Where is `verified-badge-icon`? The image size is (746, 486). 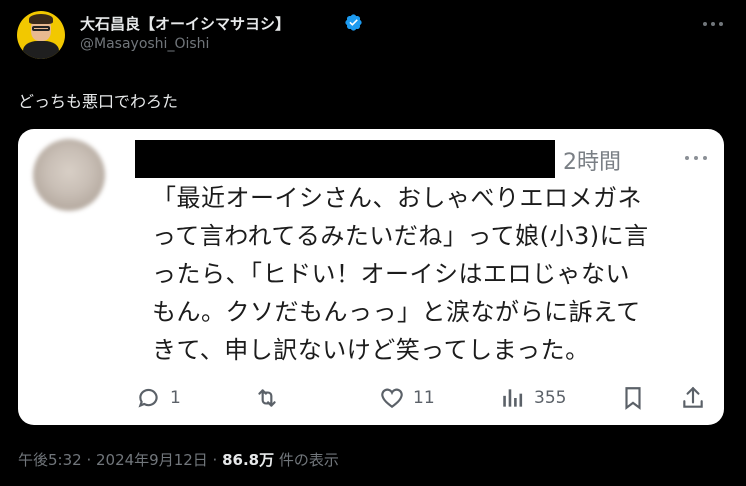
verified-badge-icon is located at coordinates (353, 22).